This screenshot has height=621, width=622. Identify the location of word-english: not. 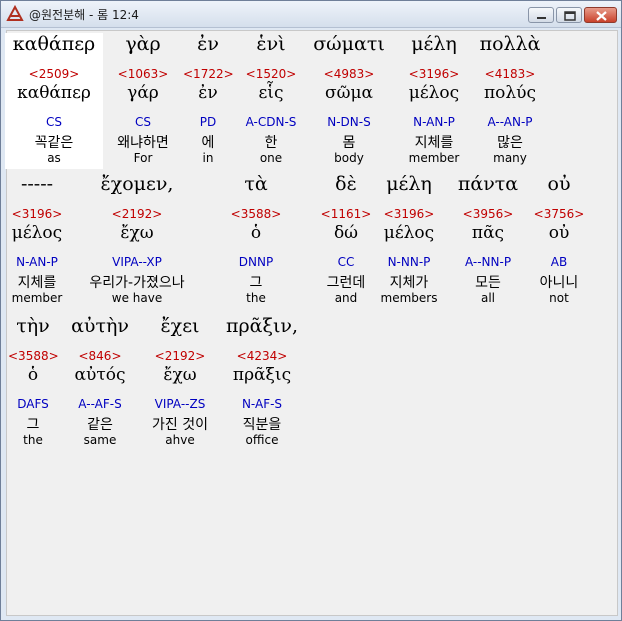
(559, 298).